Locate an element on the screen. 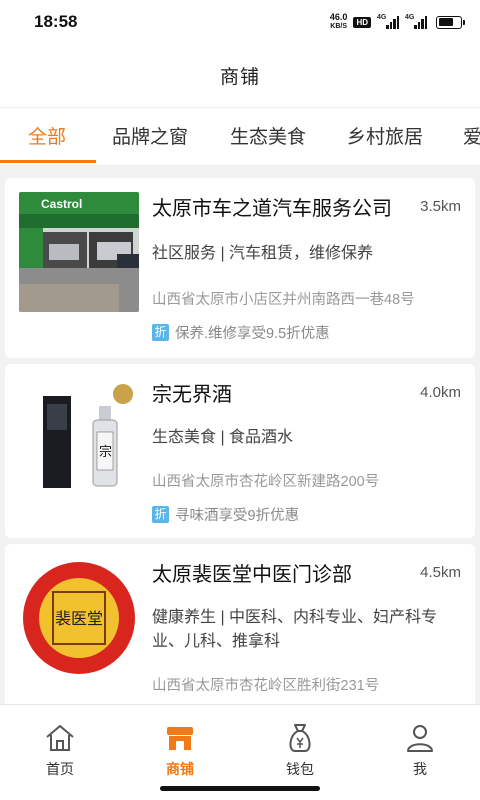 This screenshot has width=480, height=800. tab-more: 爱 is located at coordinates (471, 136).